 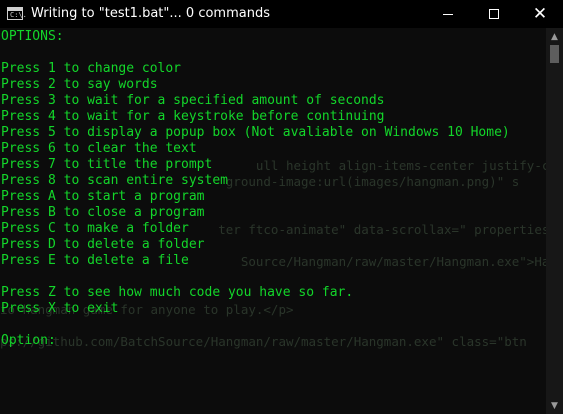 I want to click on close-button: ✕, so click(x=540, y=14).